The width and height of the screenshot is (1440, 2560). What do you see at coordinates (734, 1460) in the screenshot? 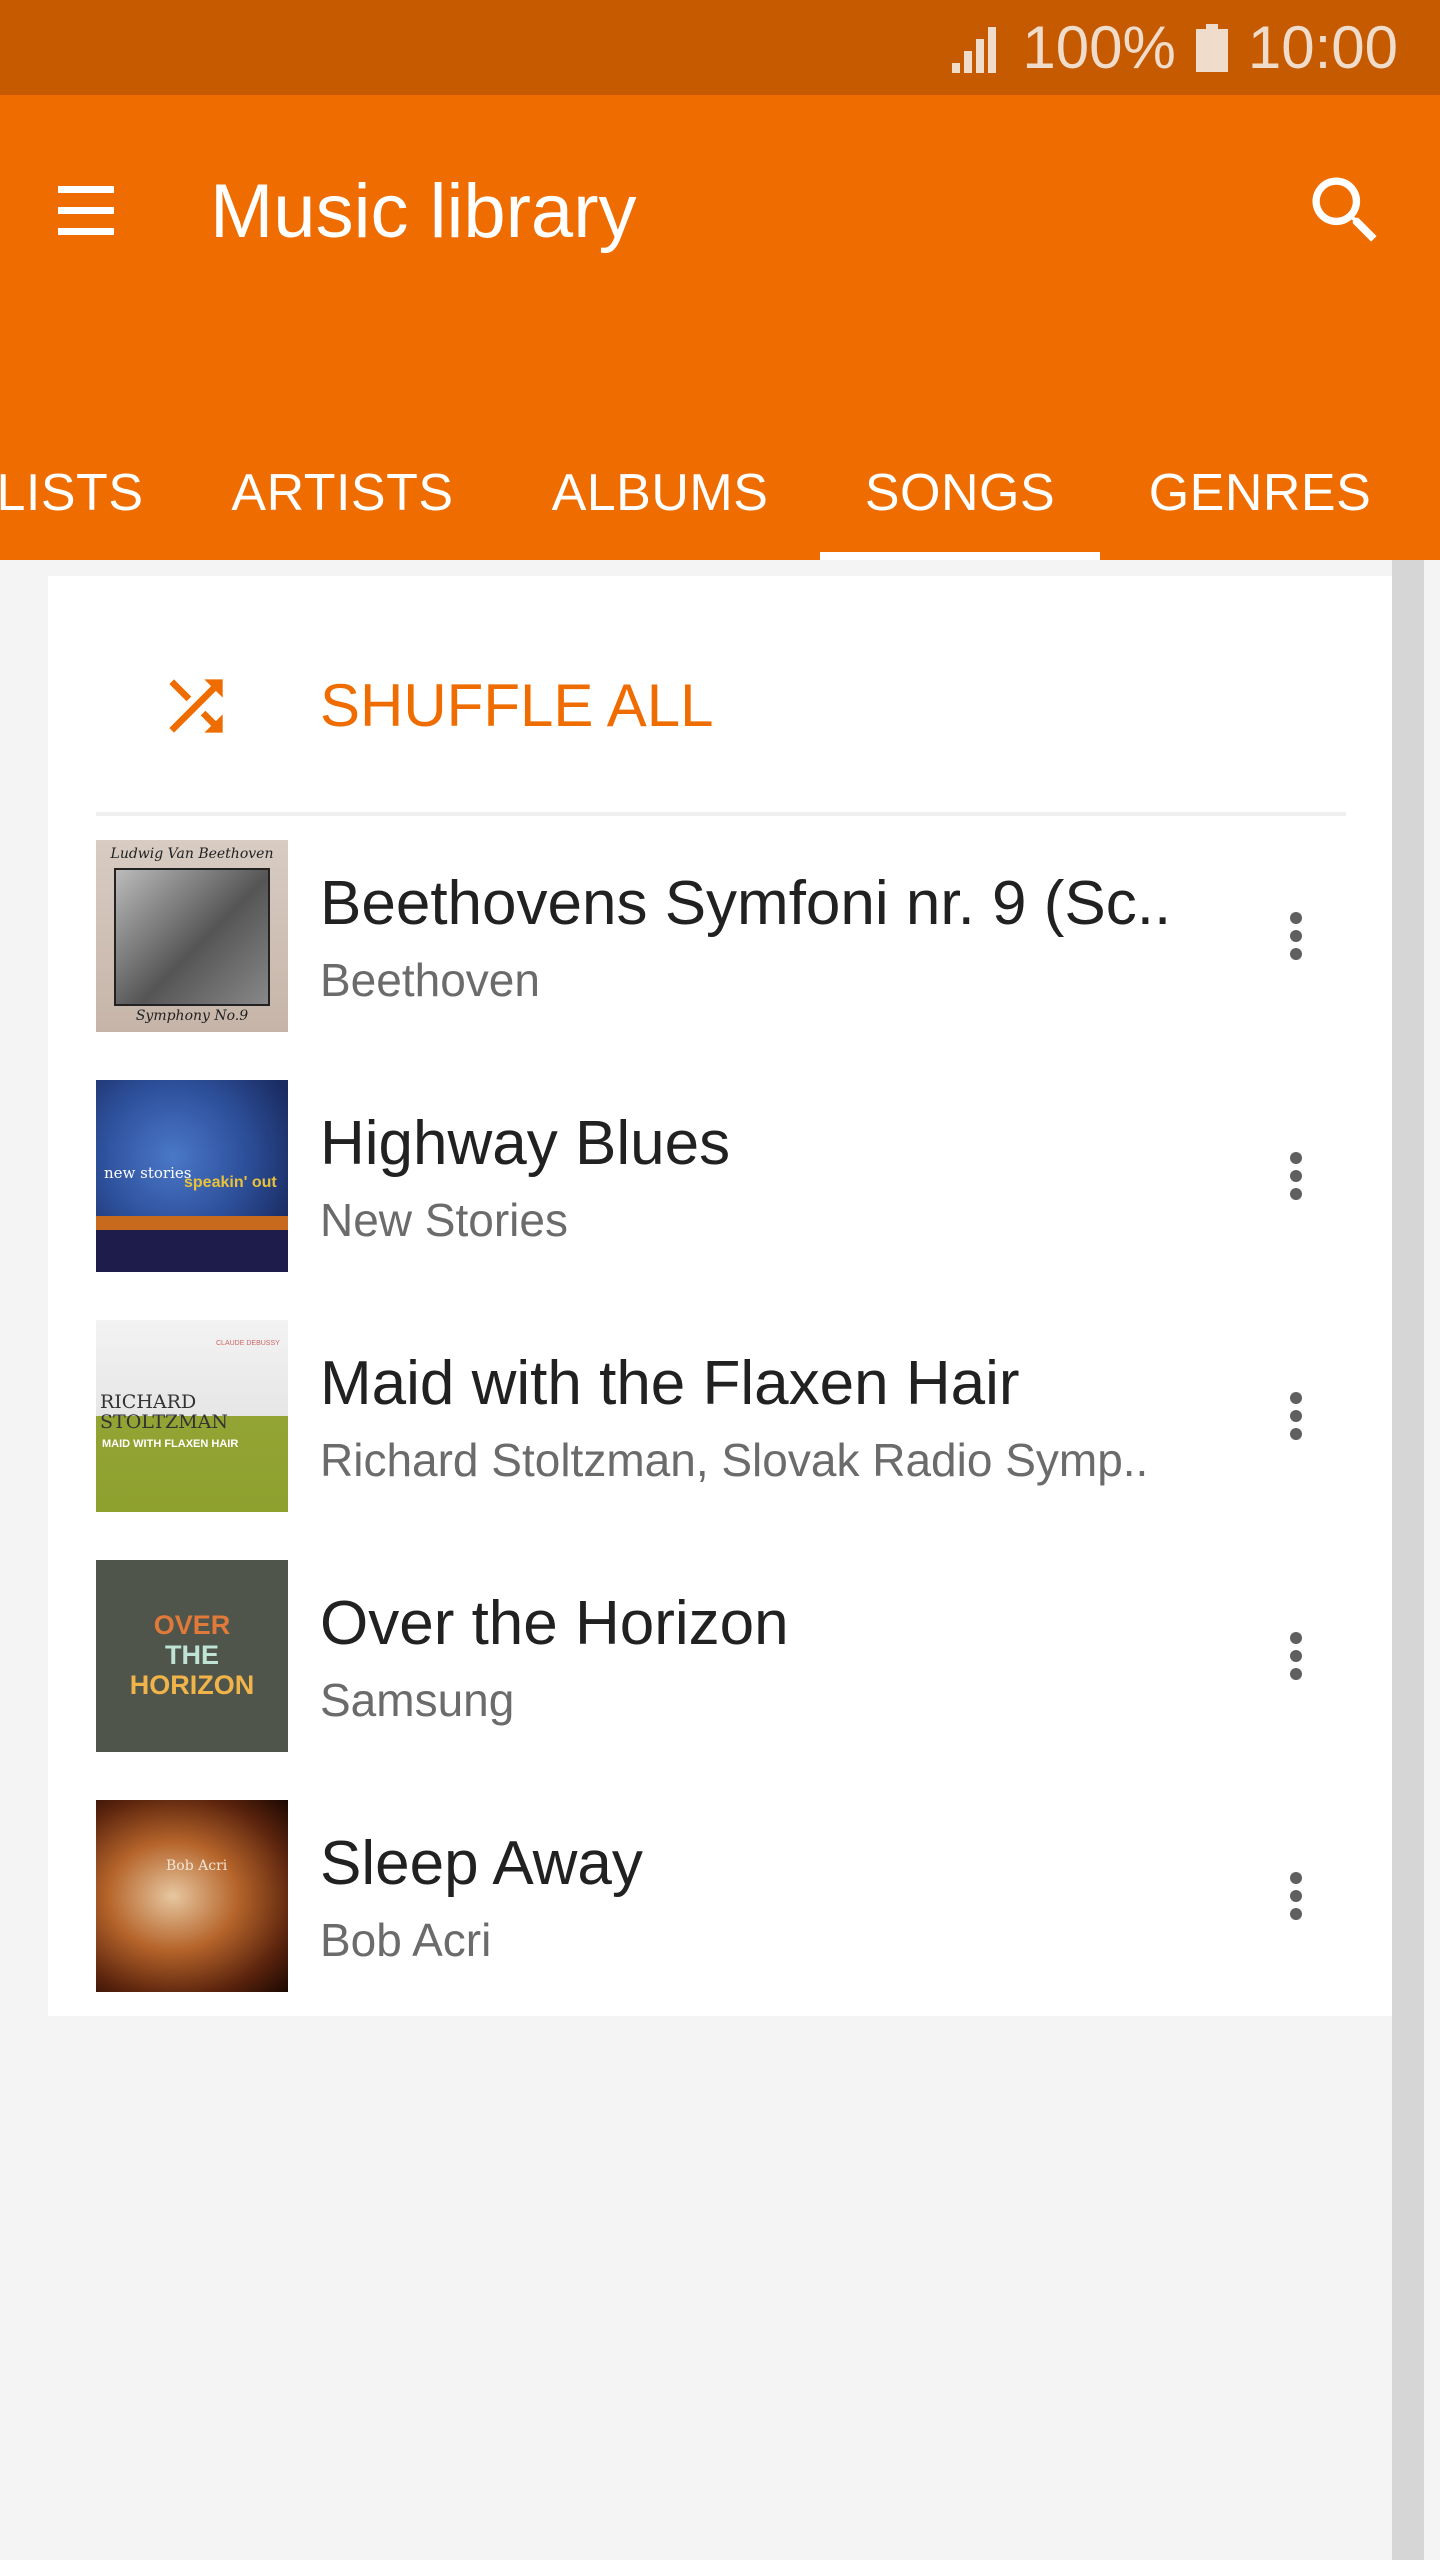
I see `song-artist: Richard Stoltzman, Slovak Radio Symp..` at bounding box center [734, 1460].